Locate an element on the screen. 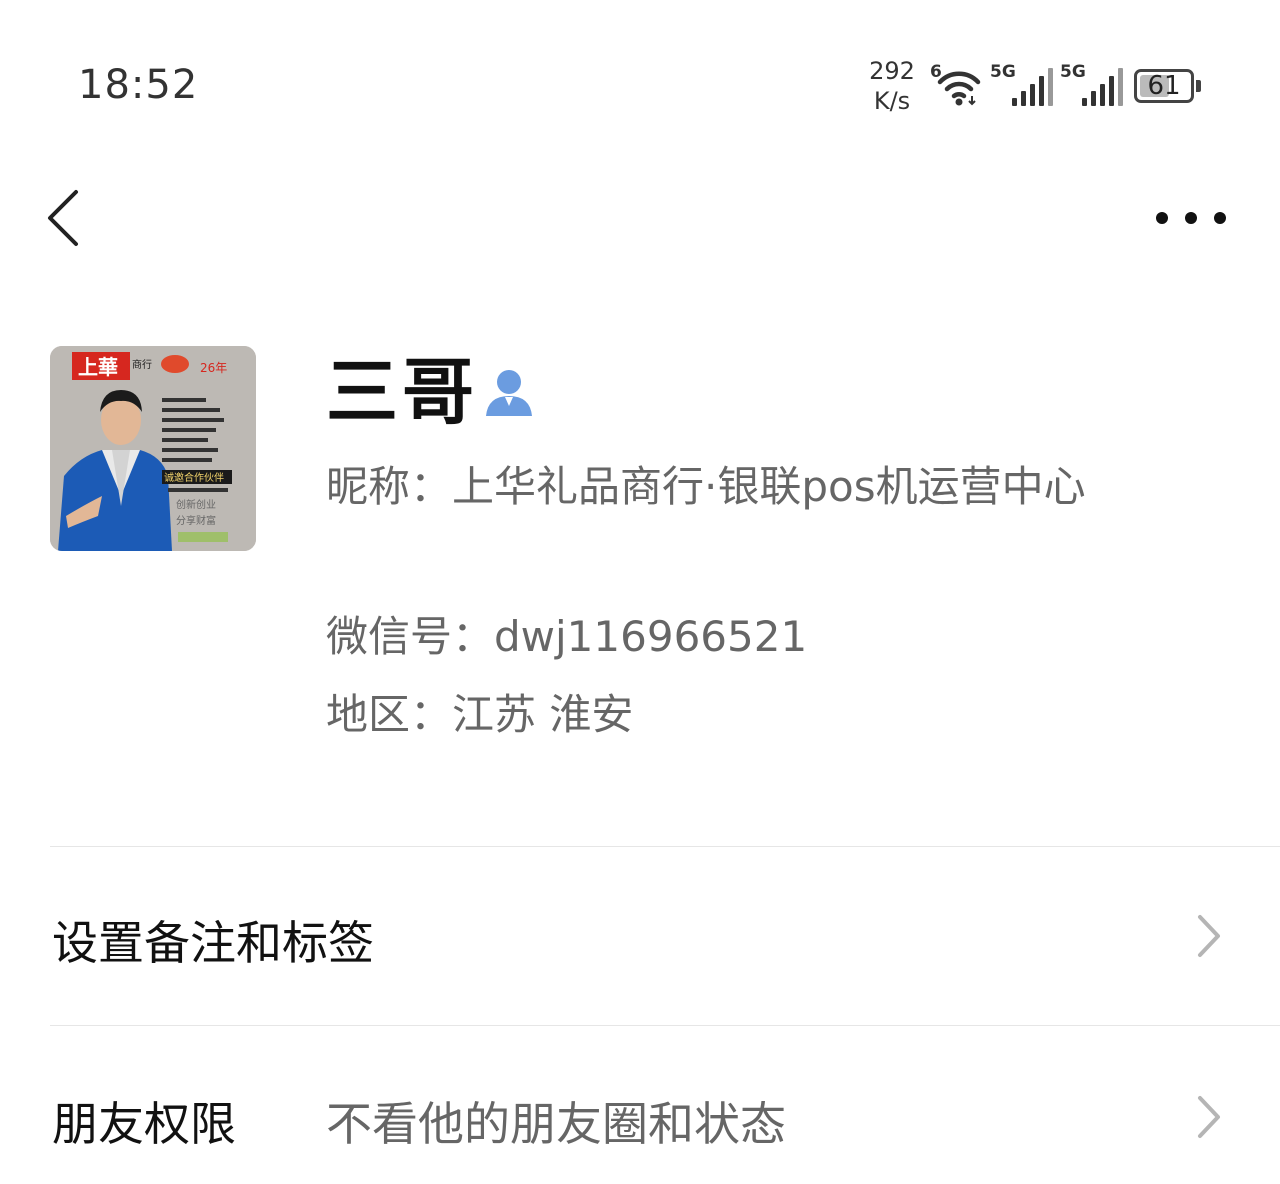 The height and width of the screenshot is (1184, 1280). region-text: 地区：江苏 淮安 is located at coordinates (480, 714).